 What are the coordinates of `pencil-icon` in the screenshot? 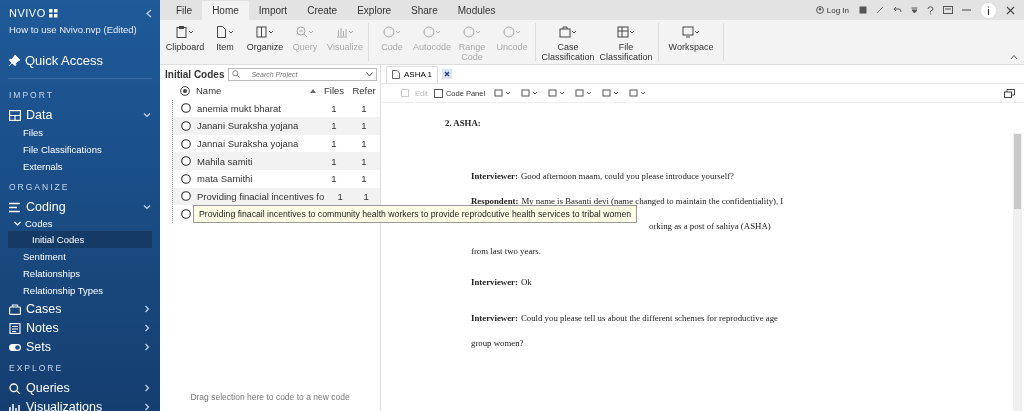 It's located at (880, 10).